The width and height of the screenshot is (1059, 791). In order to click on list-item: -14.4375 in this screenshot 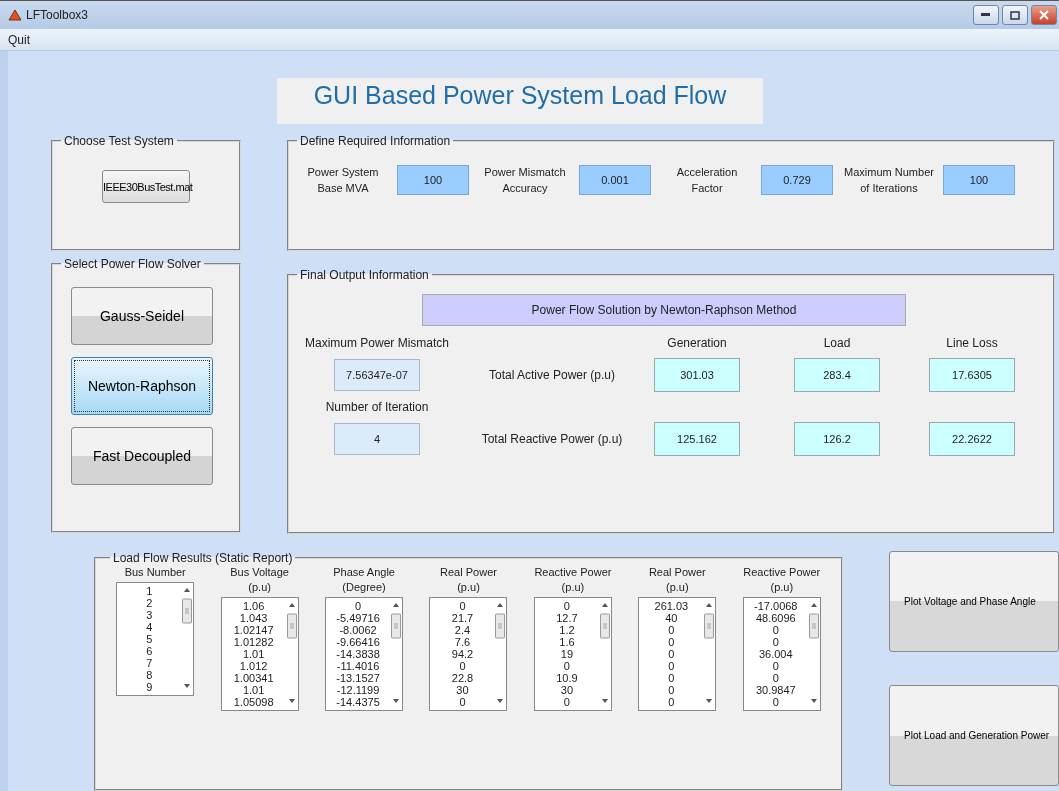, I will do `click(358, 702)`.